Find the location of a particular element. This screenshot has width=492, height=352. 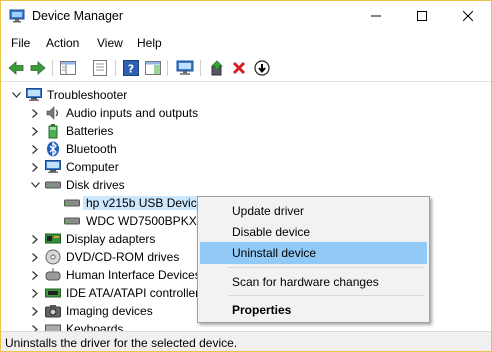

tree-item-label: Keyboards is located at coordinates (95, 326).